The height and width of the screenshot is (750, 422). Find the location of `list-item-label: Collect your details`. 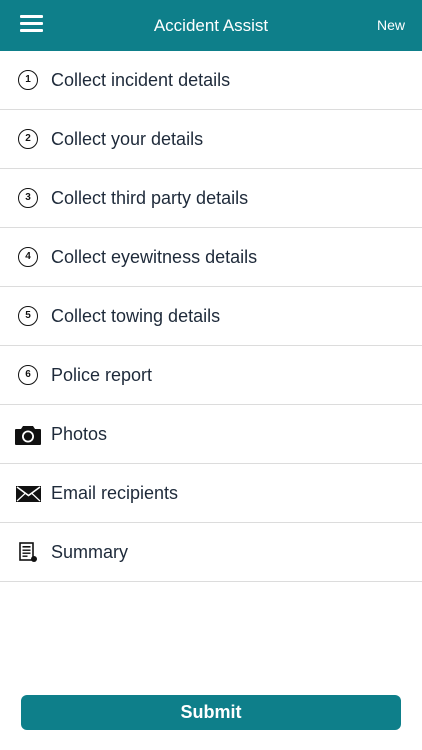

list-item-label: Collect your details is located at coordinates (127, 139).